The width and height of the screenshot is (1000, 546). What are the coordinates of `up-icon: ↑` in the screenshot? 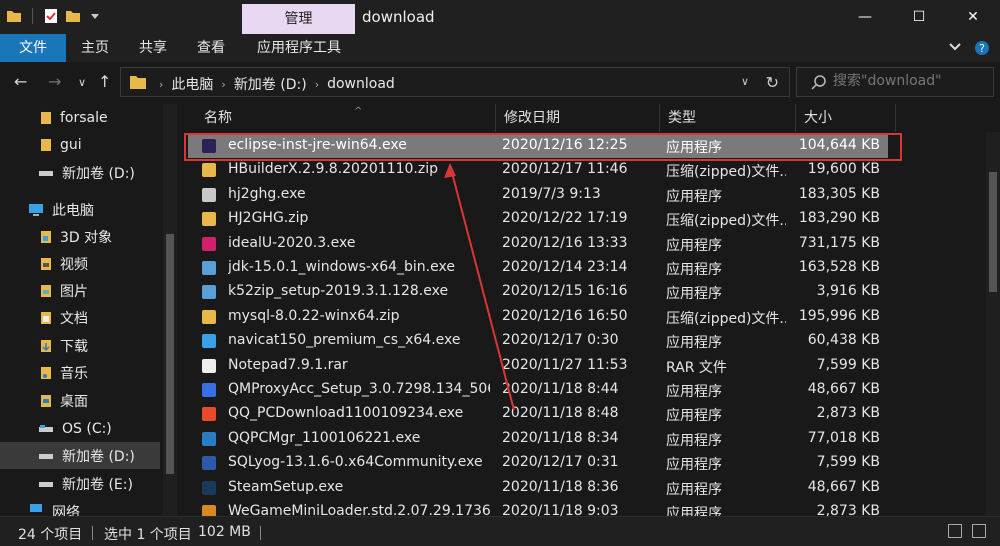 It's located at (104, 81).